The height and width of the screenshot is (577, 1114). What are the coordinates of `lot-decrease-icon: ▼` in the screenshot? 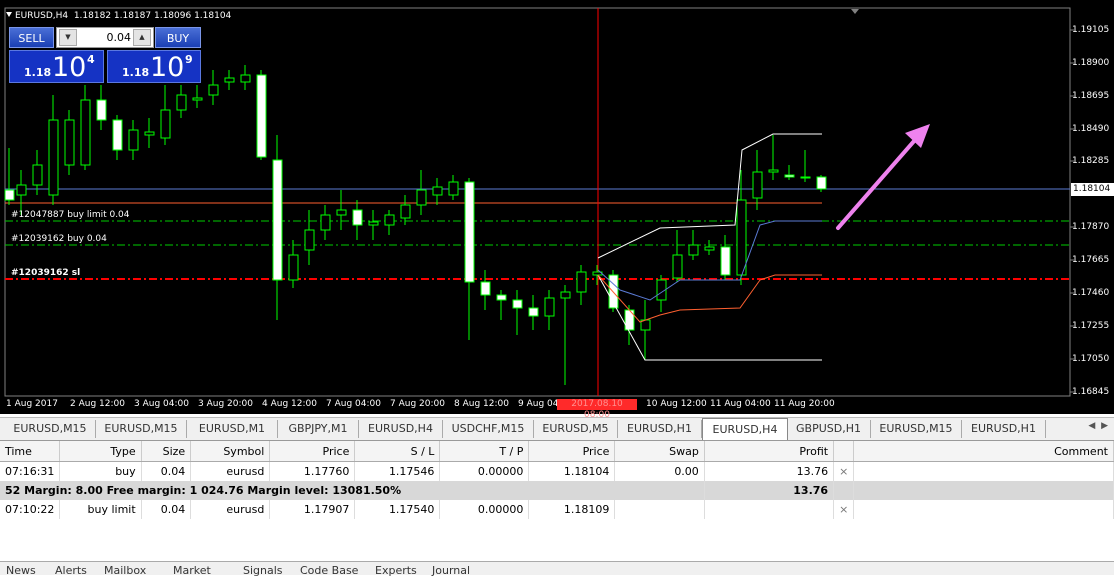 It's located at (68, 37).